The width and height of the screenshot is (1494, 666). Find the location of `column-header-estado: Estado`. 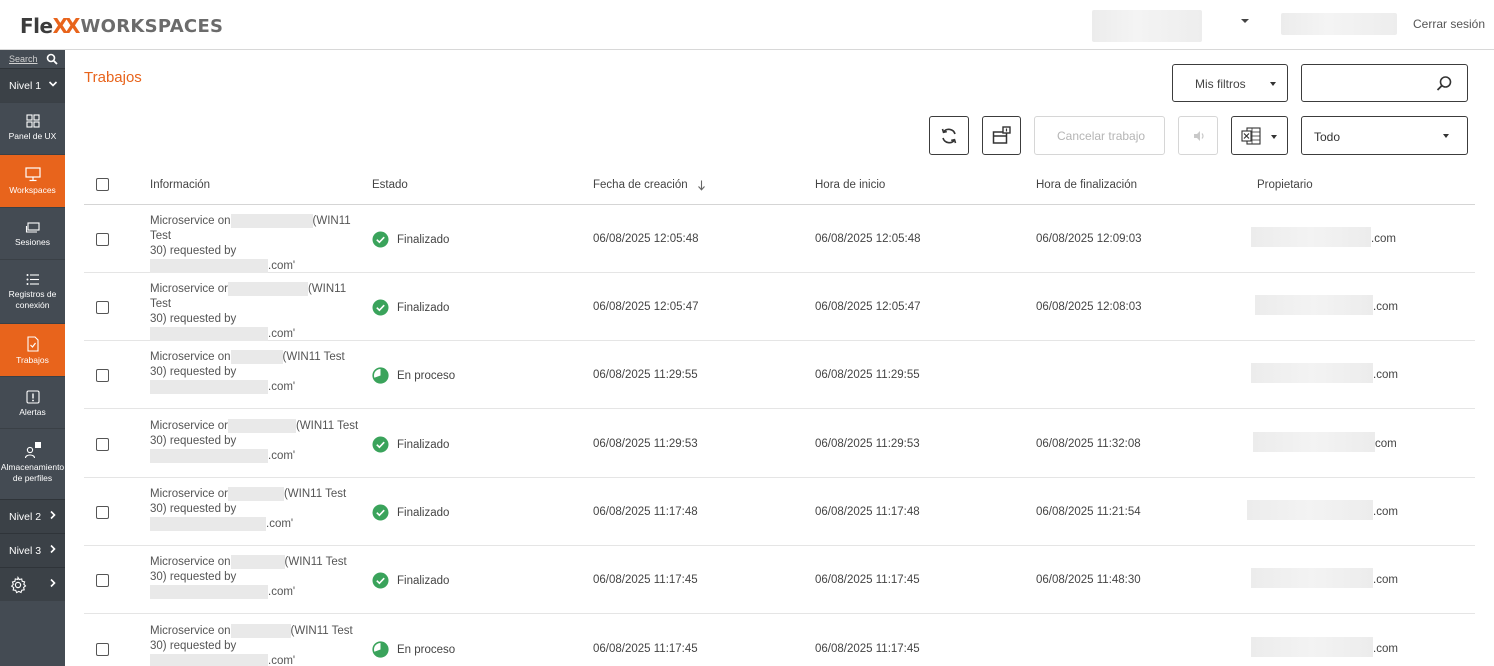

column-header-estado: Estado is located at coordinates (390, 185).